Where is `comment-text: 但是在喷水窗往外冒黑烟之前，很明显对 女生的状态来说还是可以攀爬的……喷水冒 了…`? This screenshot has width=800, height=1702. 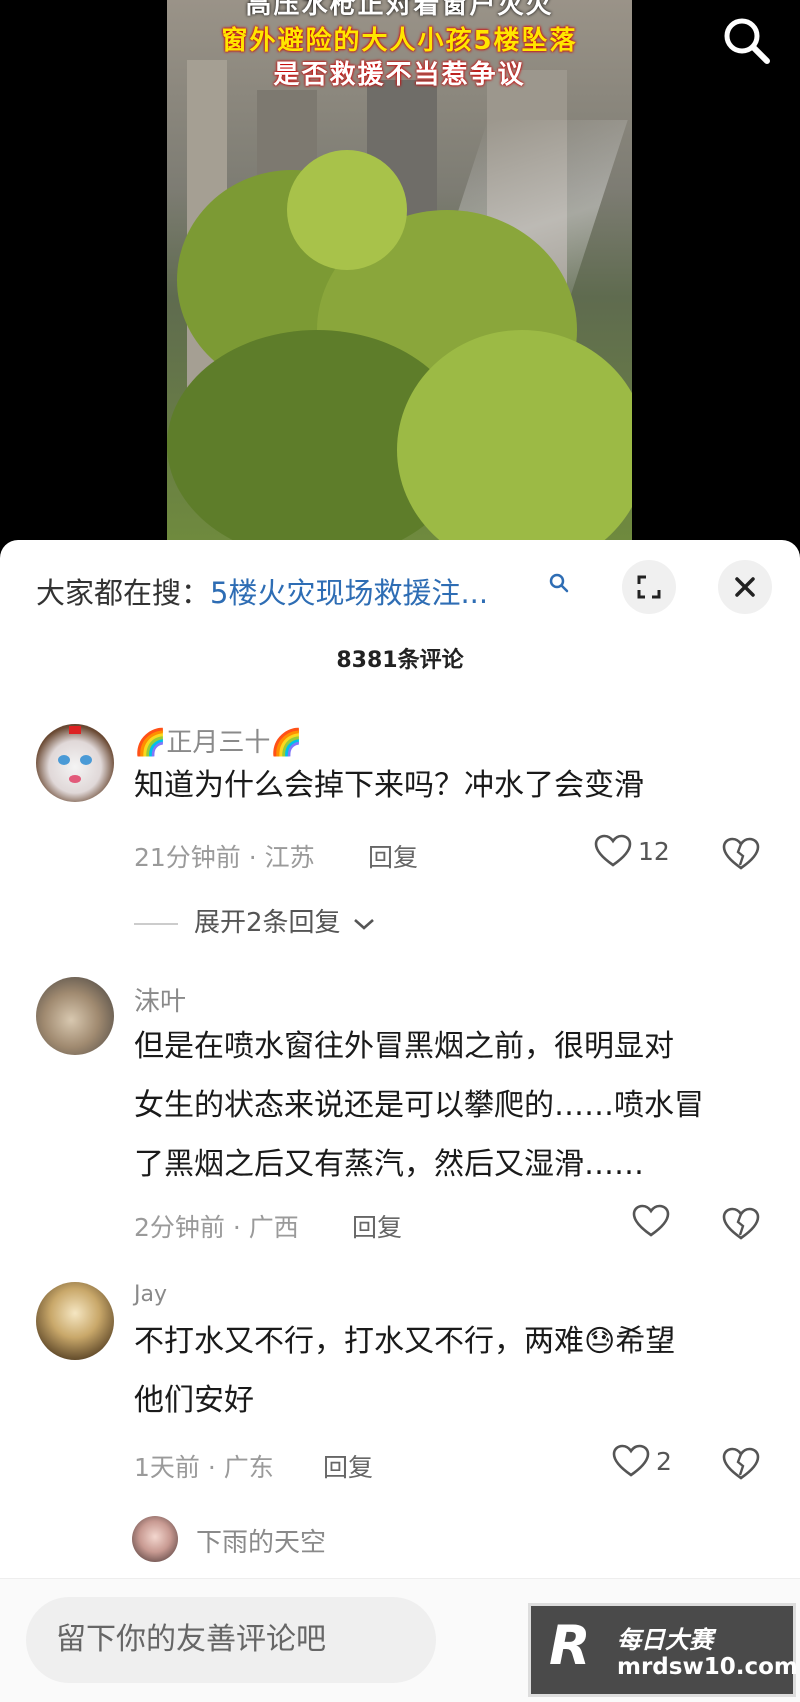
comment-text: 但是在喷水窗往外冒黑烟之前，很明显对 女生的状态来说还是可以攀爬的……喷水冒 了… is located at coordinates (444, 1105).